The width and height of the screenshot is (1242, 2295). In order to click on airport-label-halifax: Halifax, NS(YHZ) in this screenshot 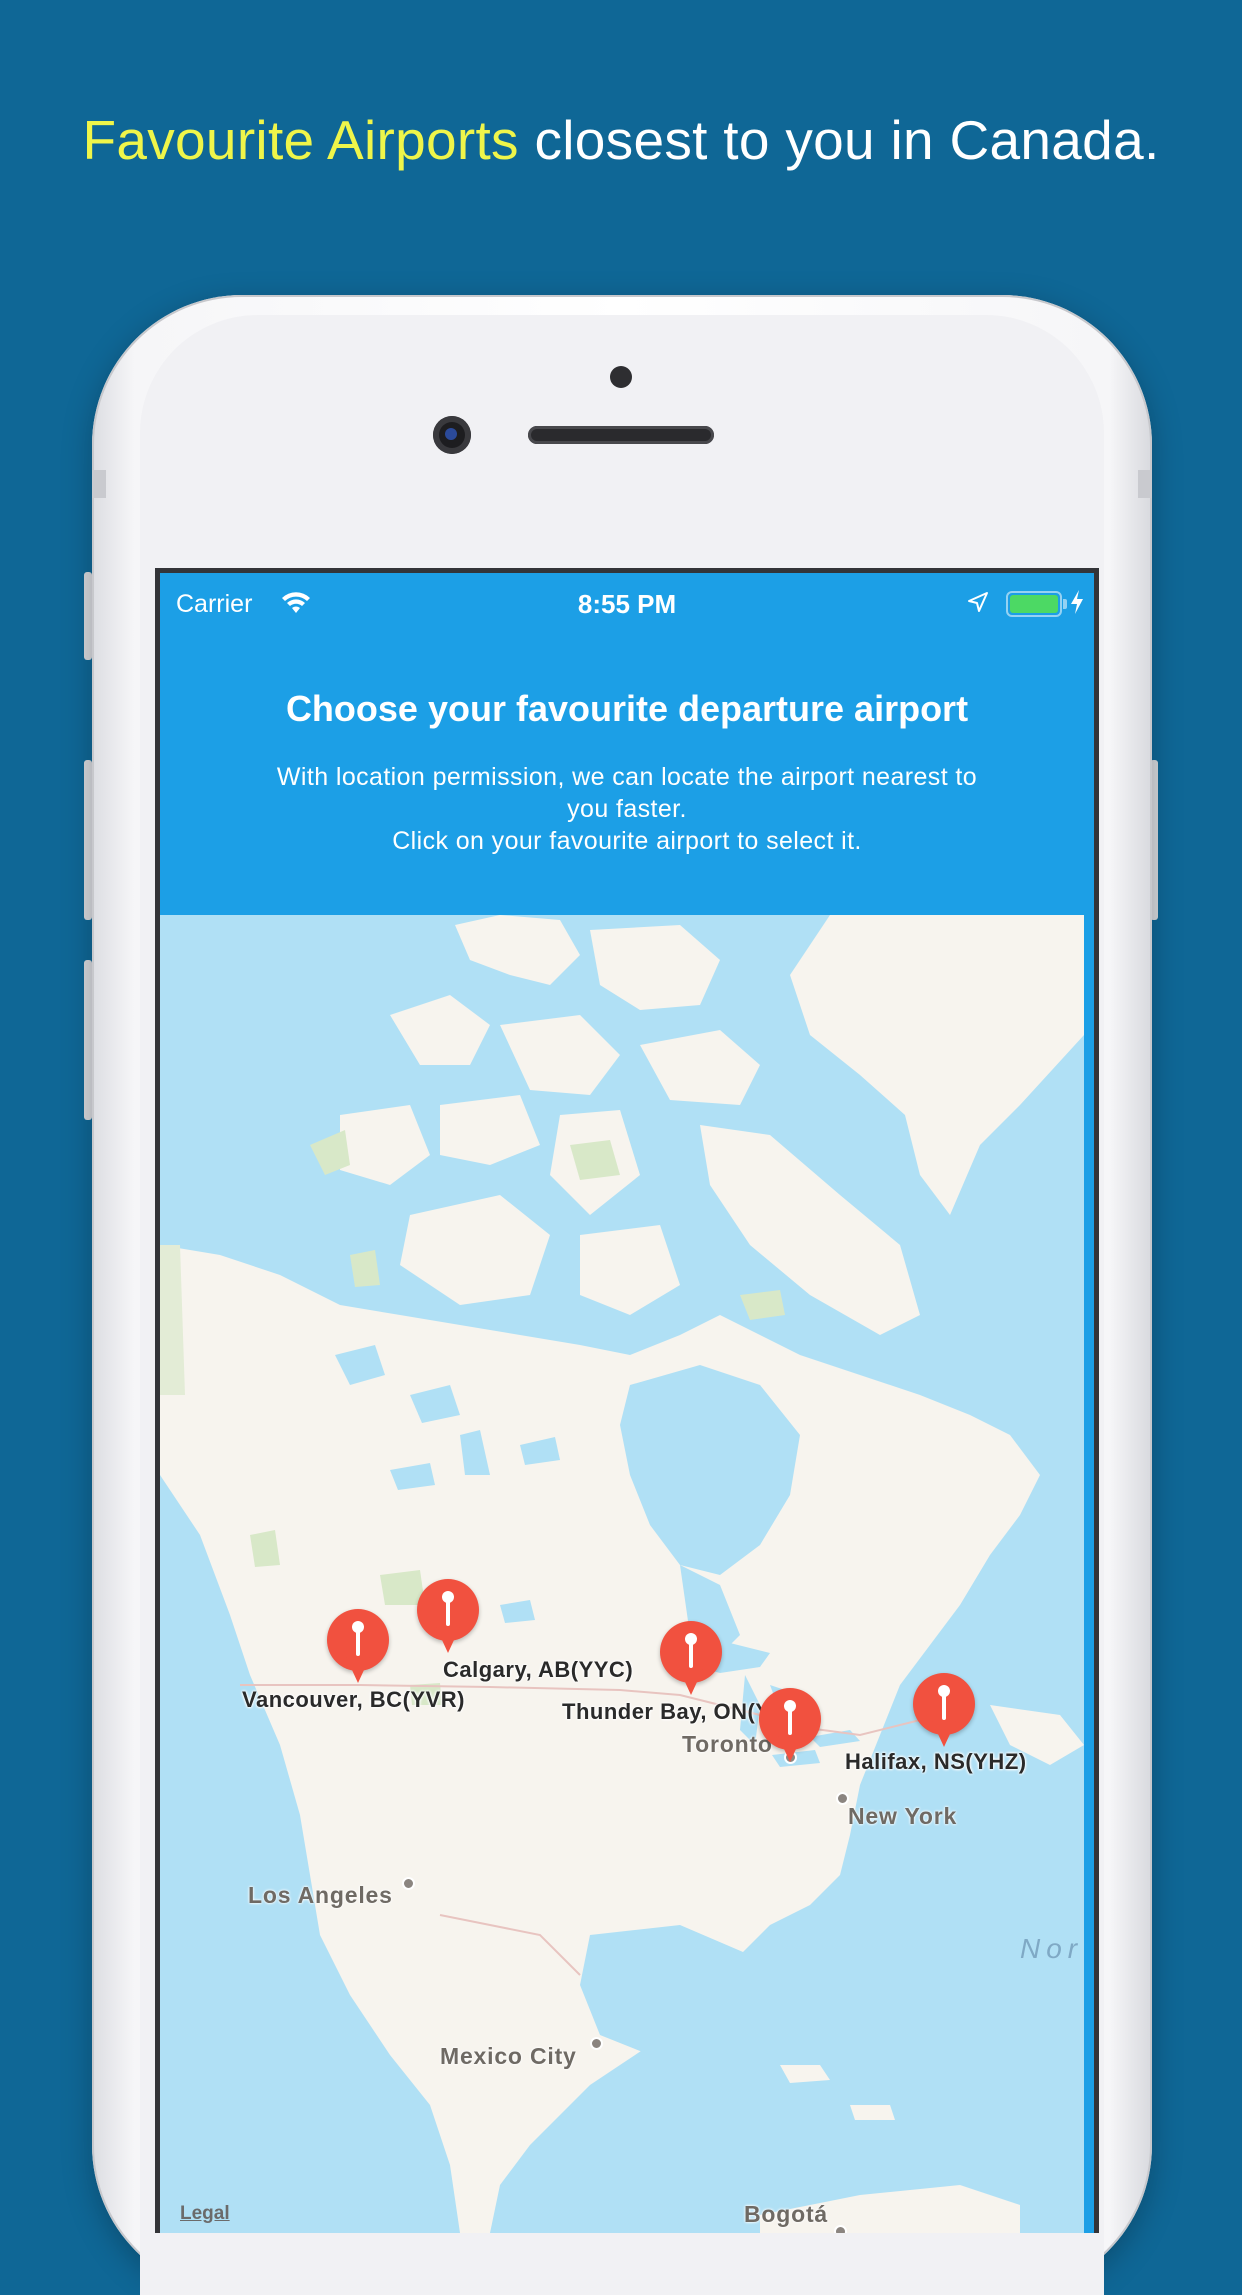, I will do `click(936, 1762)`.